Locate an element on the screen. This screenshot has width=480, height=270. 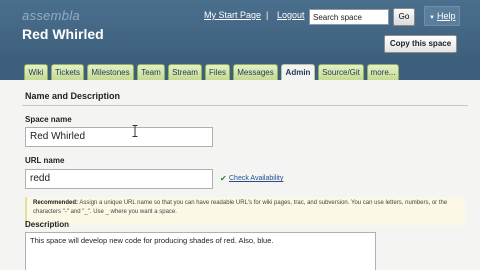
tab-messages: Messages is located at coordinates (255, 72).